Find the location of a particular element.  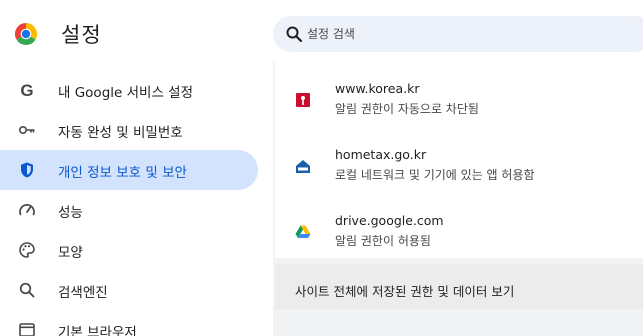

site-name: hometax.go.kr is located at coordinates (381, 154).